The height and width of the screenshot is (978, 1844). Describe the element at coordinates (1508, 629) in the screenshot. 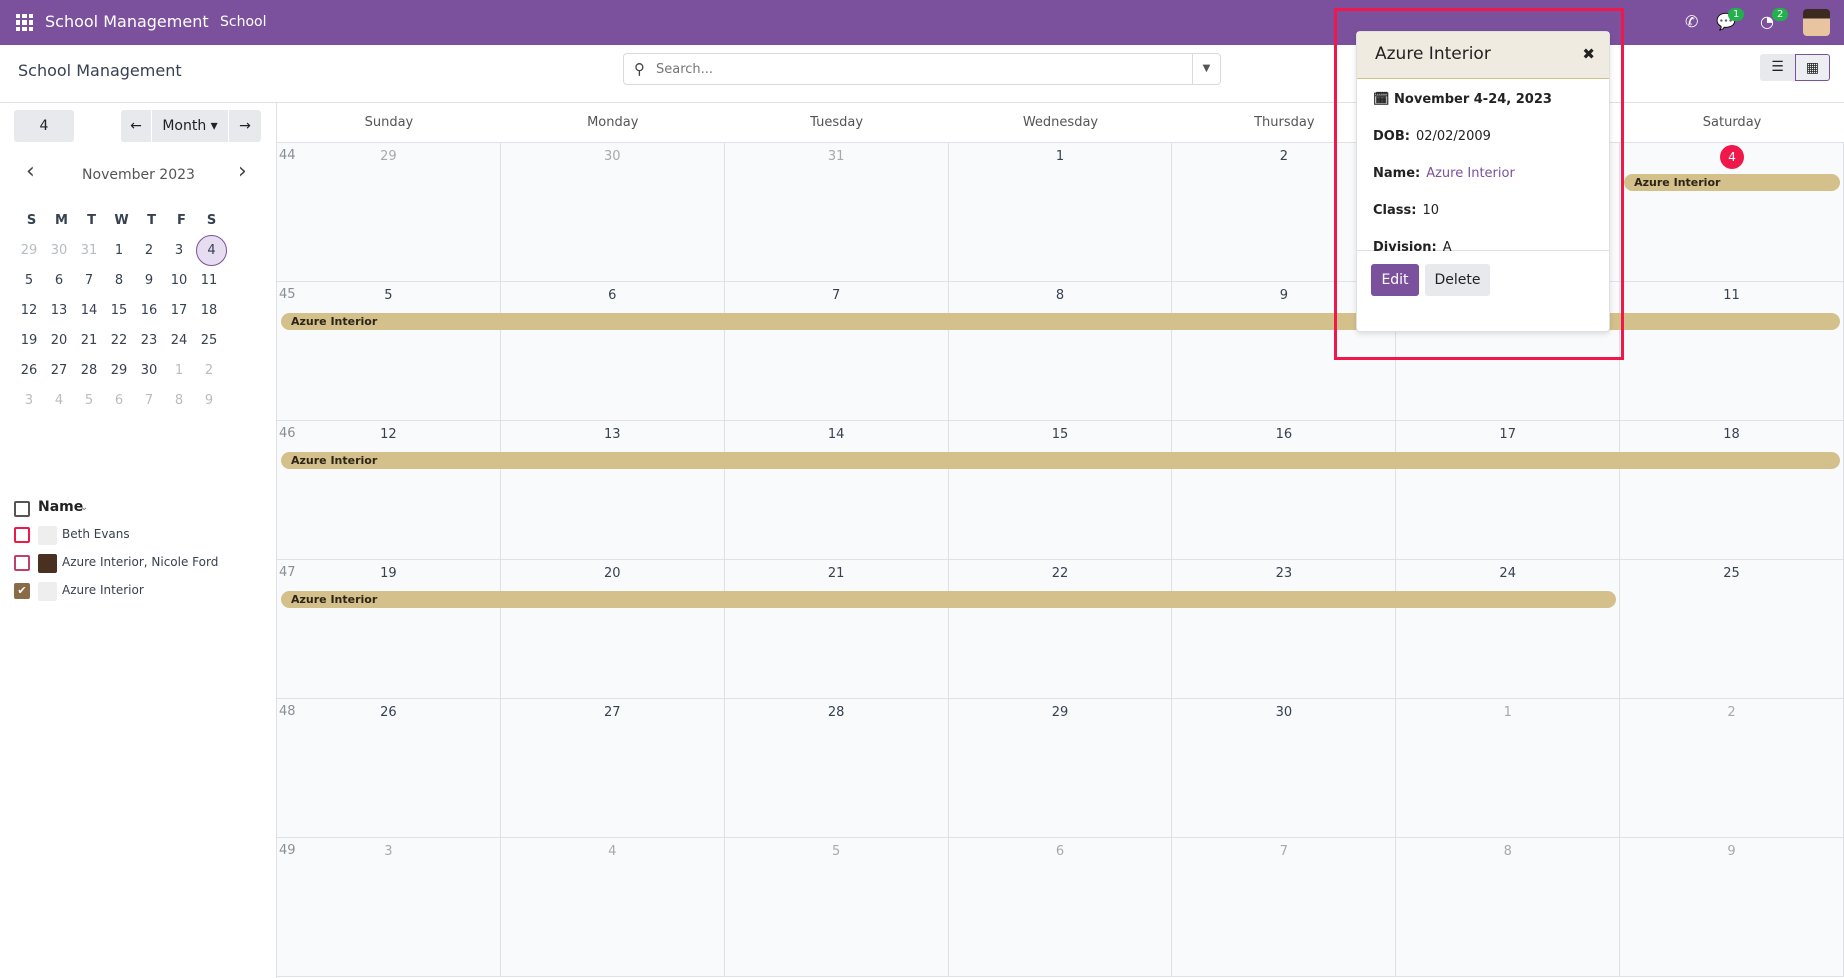

I see `day-cell: 24` at that location.